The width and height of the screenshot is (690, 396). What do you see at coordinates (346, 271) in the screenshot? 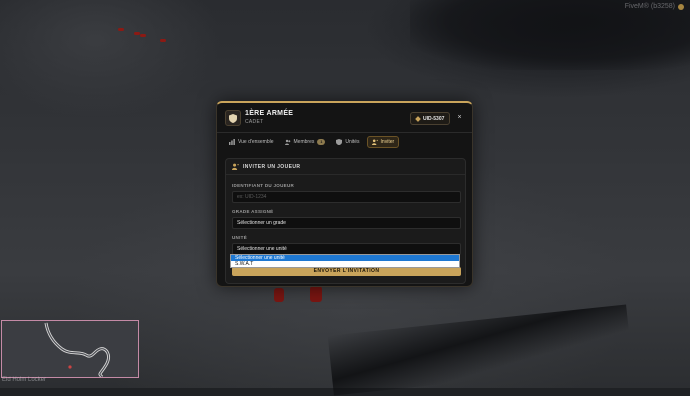
I see `send-invitation-button: ENVOYER L'INVITATION` at bounding box center [346, 271].